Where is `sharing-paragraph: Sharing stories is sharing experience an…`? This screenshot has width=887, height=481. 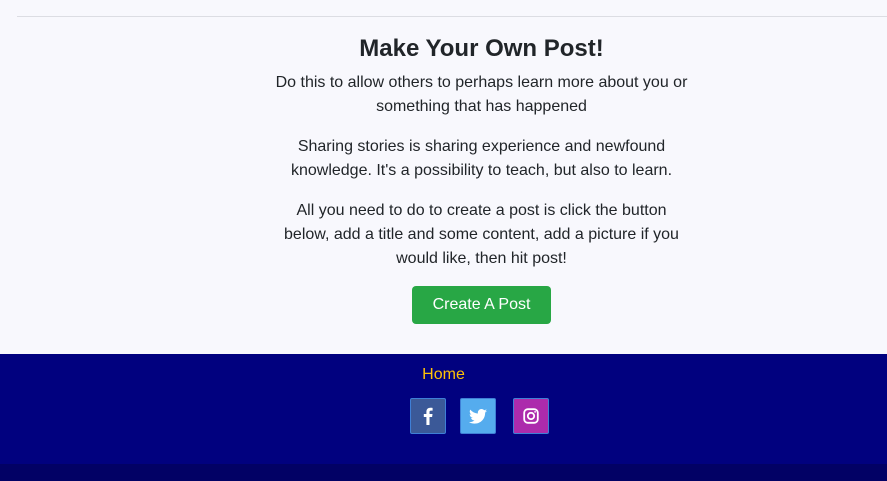
sharing-paragraph: Sharing stories is sharing experience an… is located at coordinates (481, 158).